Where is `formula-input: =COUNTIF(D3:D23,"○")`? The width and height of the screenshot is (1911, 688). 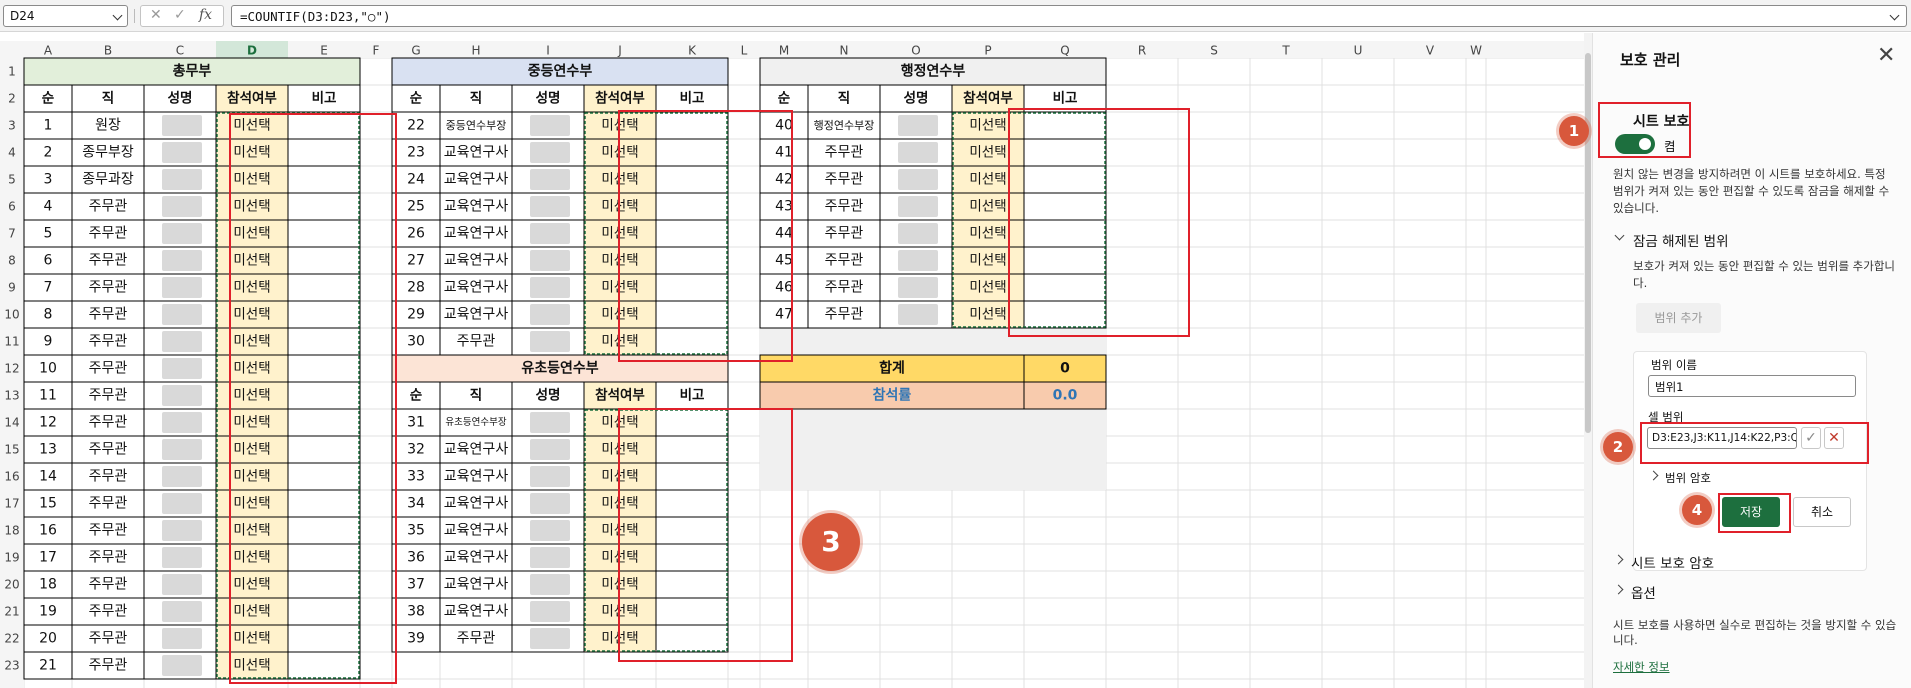 formula-input: =COUNTIF(D3:D23,"○") is located at coordinates (1069, 16).